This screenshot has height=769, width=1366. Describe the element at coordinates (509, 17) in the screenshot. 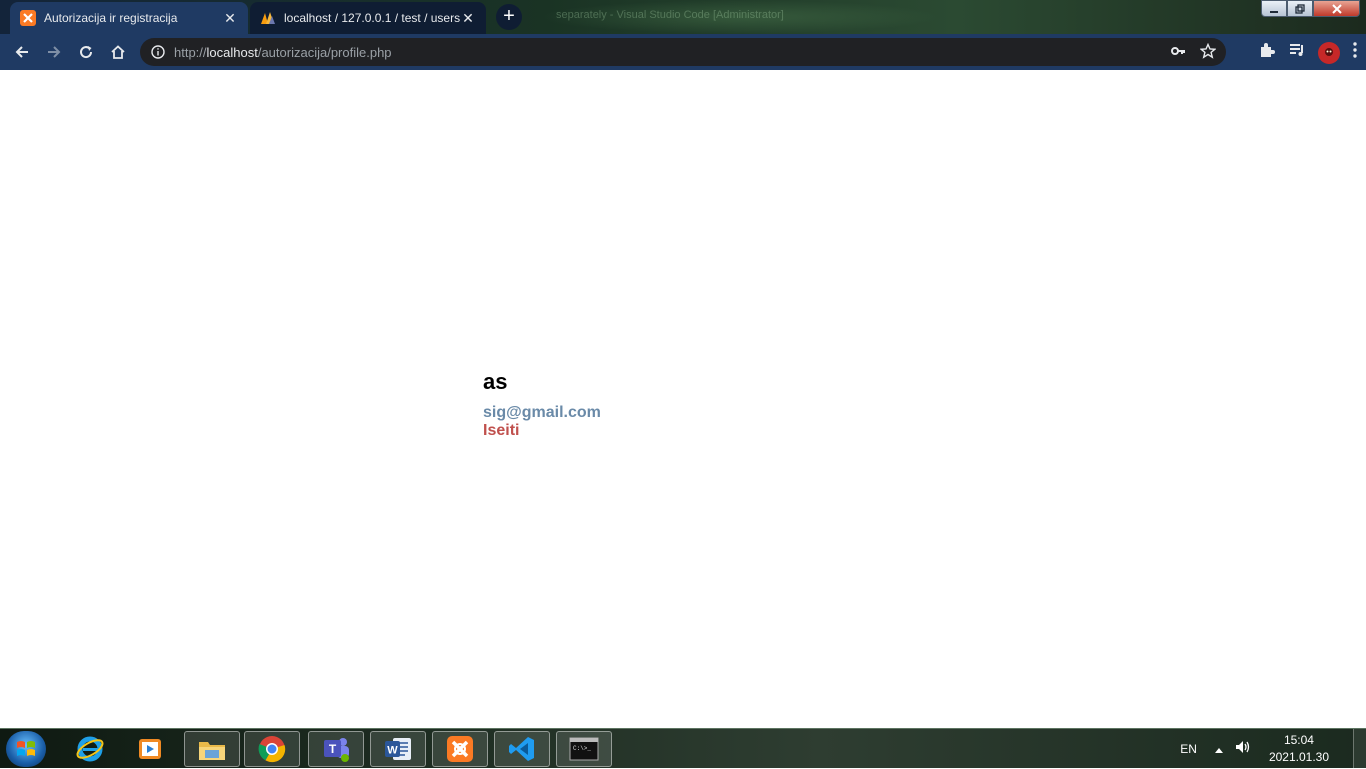

I see `new-tab-button: +` at that location.